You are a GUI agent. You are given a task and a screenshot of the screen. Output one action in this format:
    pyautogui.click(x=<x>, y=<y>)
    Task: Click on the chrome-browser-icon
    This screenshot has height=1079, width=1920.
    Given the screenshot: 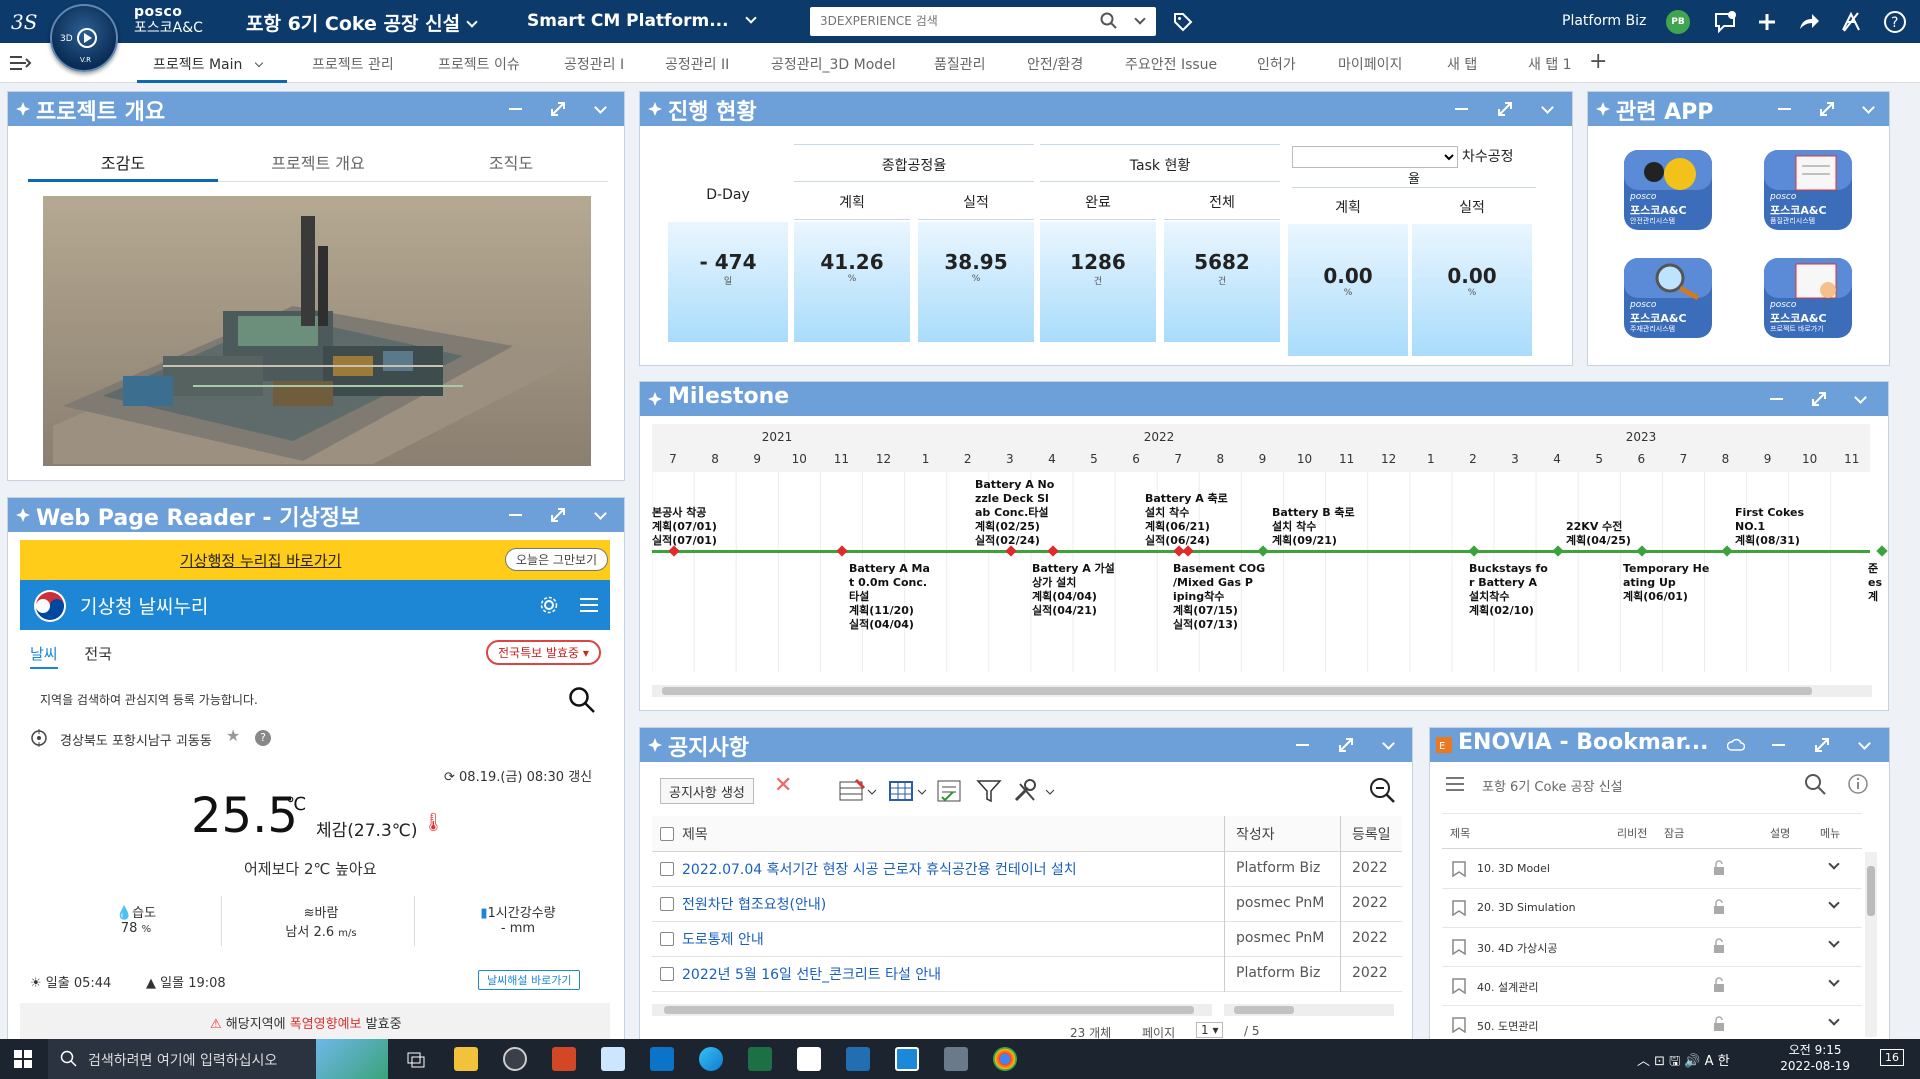 What is the action you would take?
    pyautogui.click(x=1005, y=1059)
    